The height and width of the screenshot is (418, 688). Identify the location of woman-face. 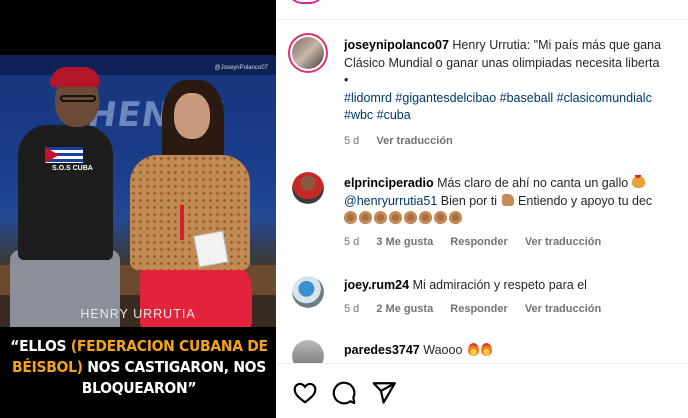
(192, 116).